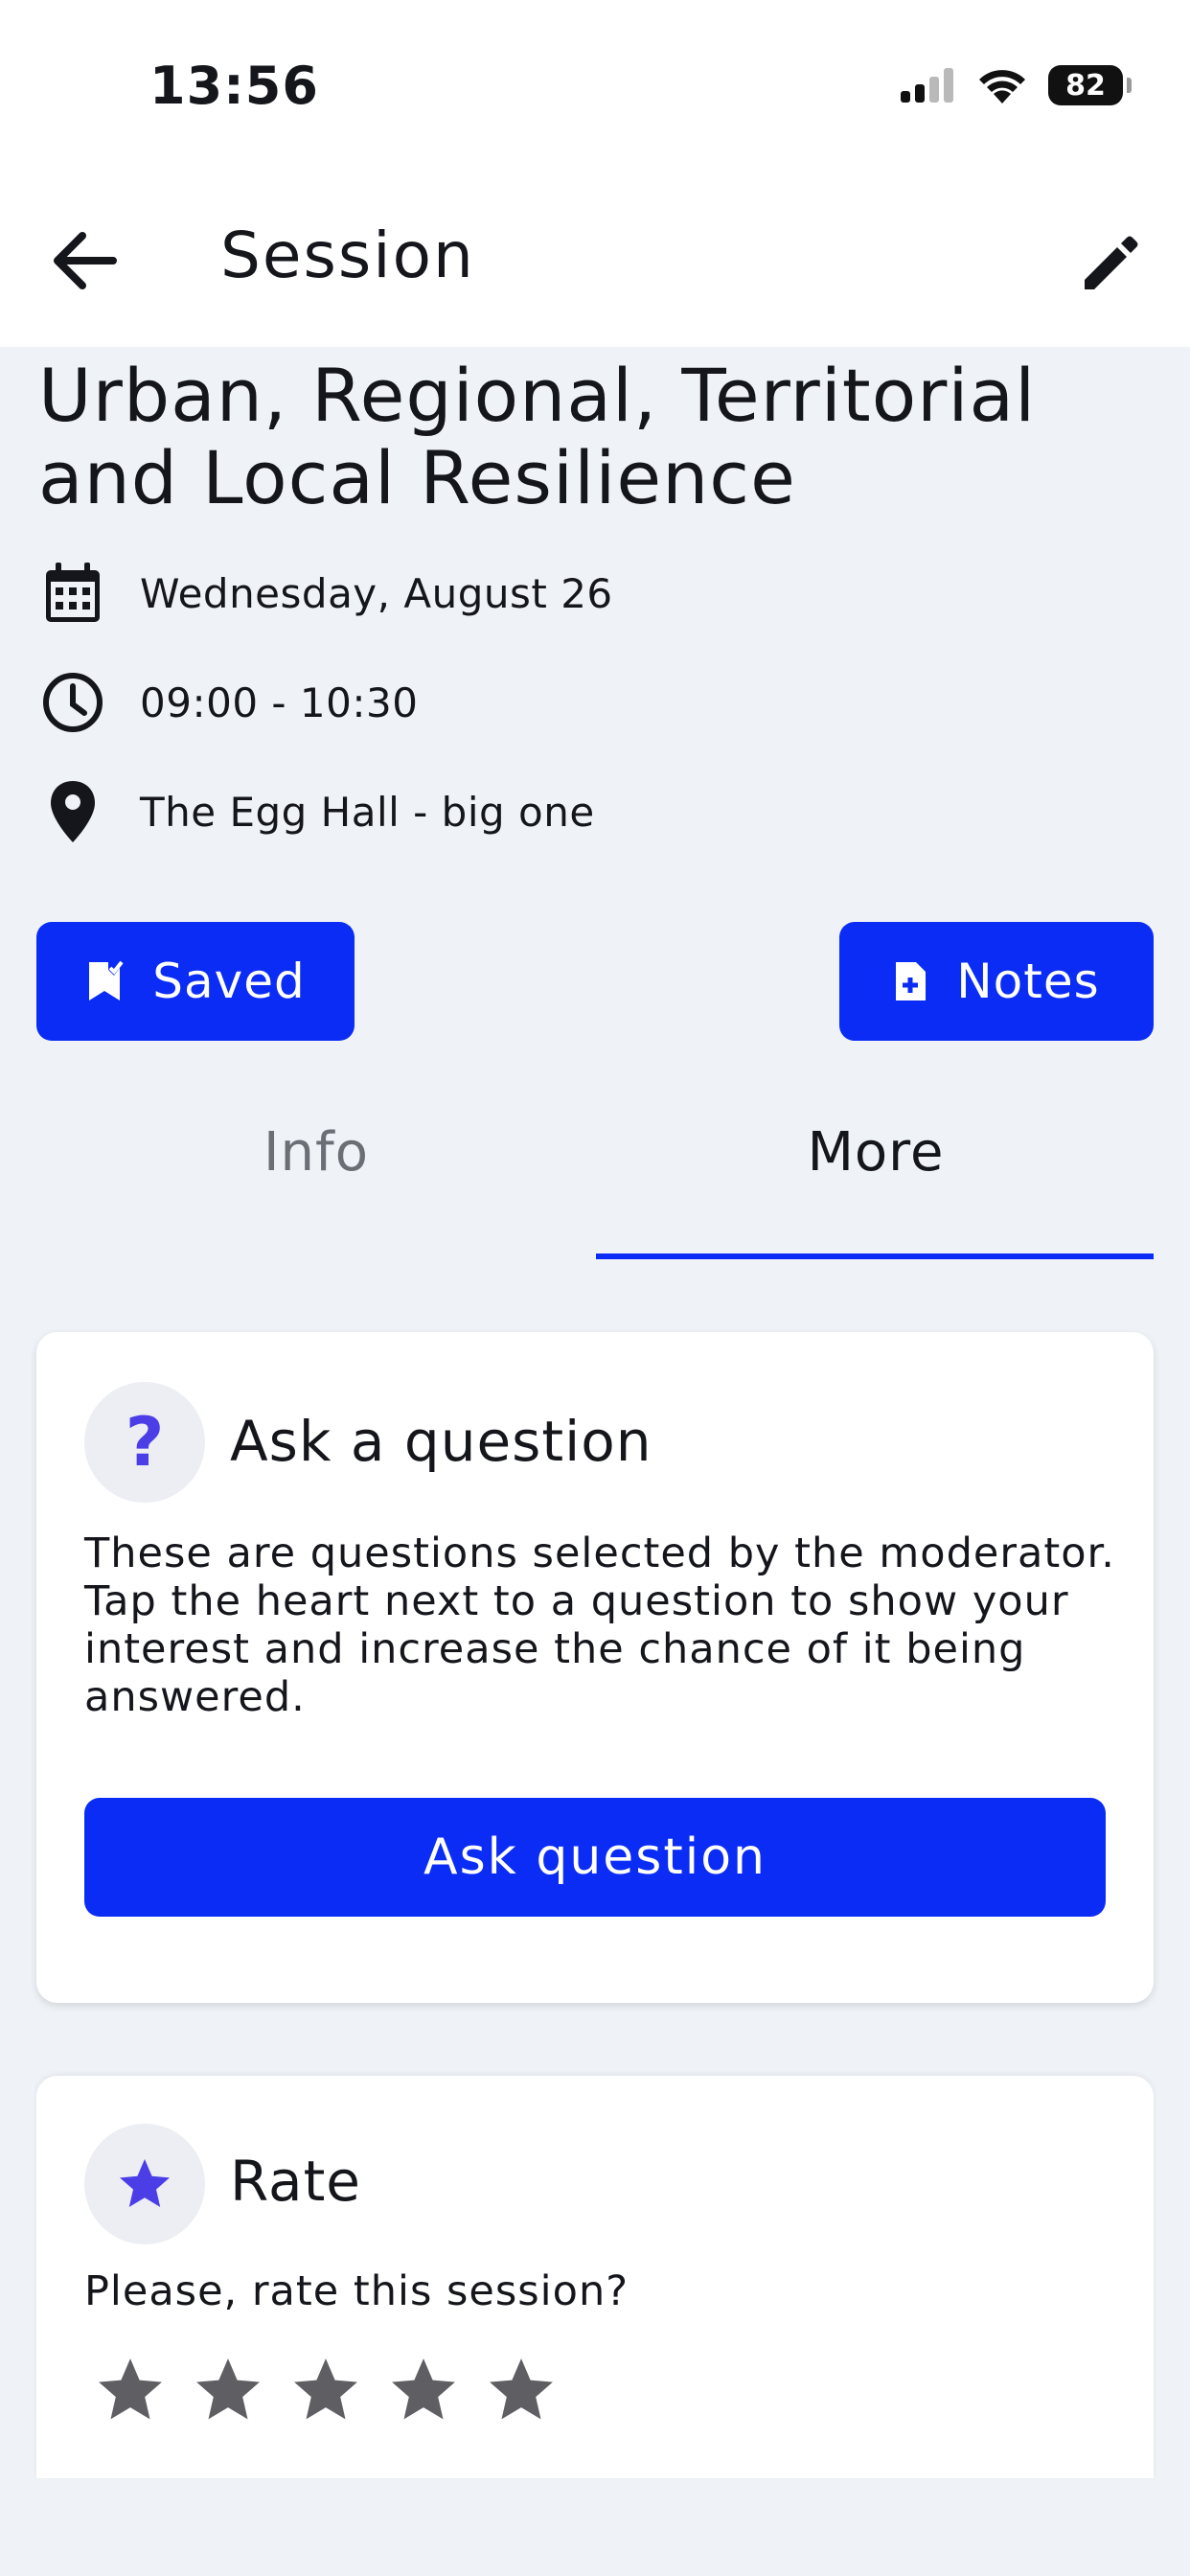 The height and width of the screenshot is (2576, 1190). I want to click on location-pin-icon, so click(72, 811).